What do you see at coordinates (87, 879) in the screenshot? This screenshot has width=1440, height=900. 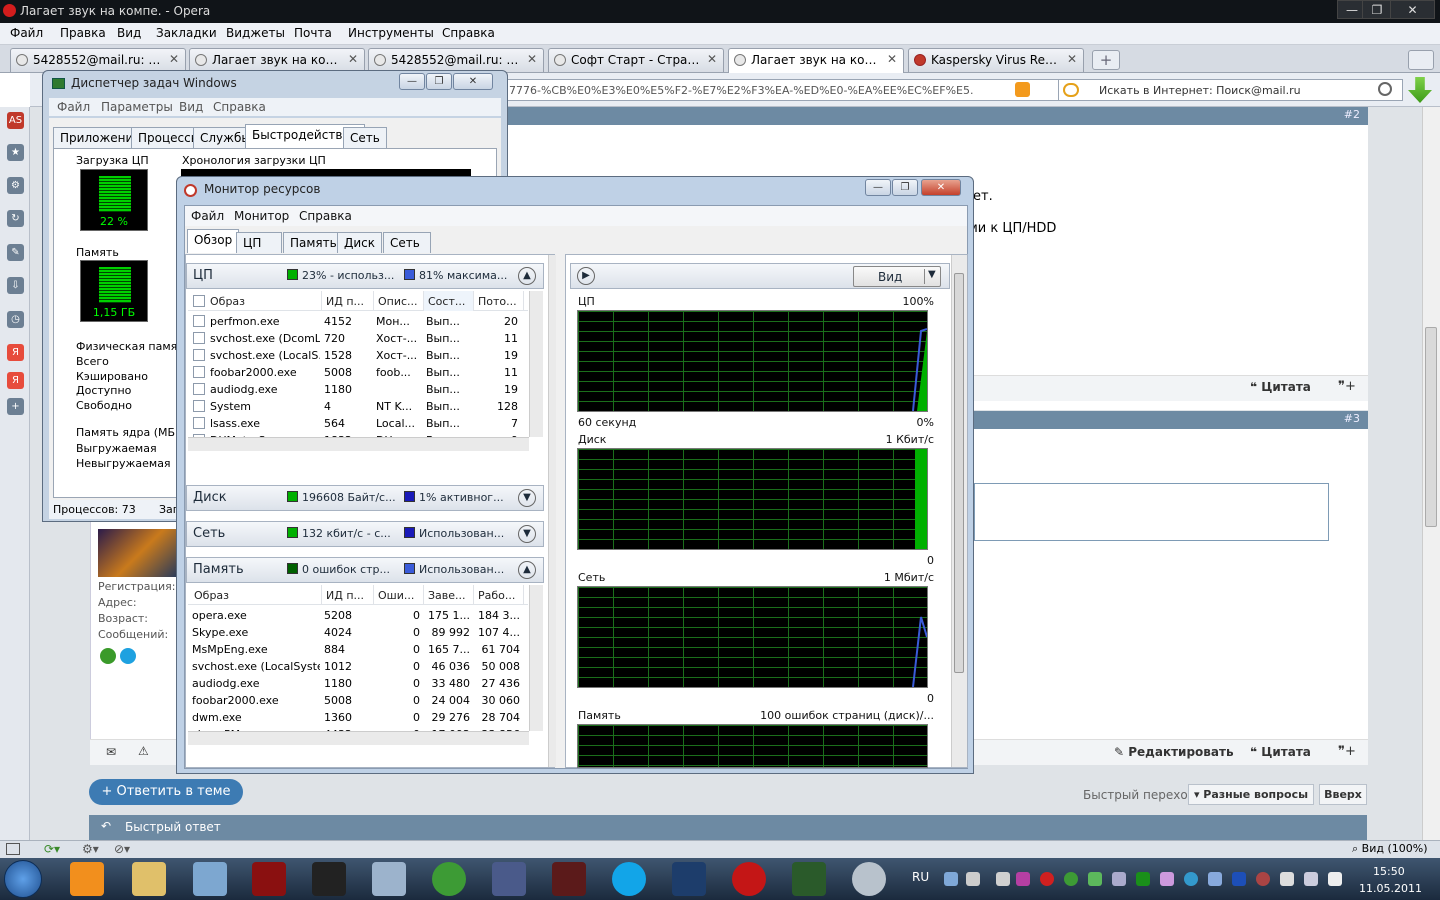 I see `media-player-icon` at bounding box center [87, 879].